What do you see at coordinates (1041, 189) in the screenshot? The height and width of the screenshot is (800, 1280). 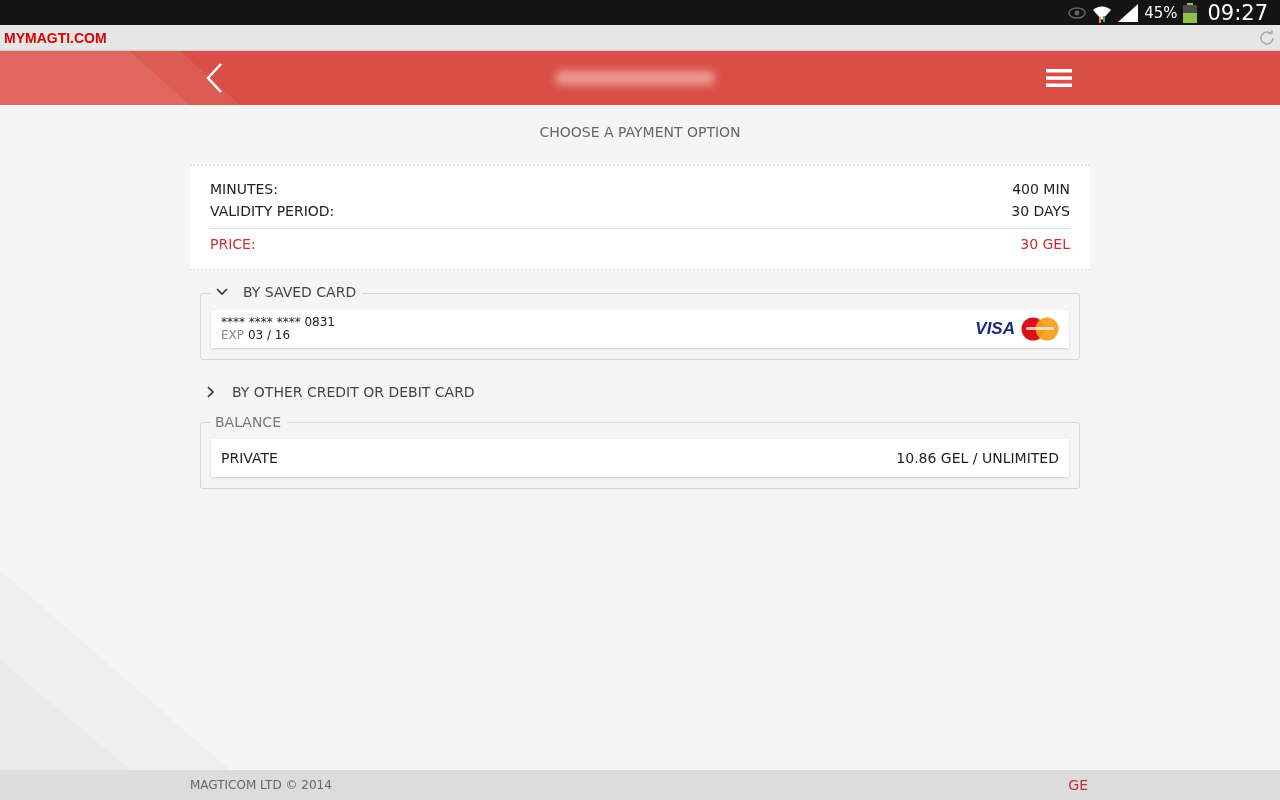 I see `summary-value: 400 MIN` at bounding box center [1041, 189].